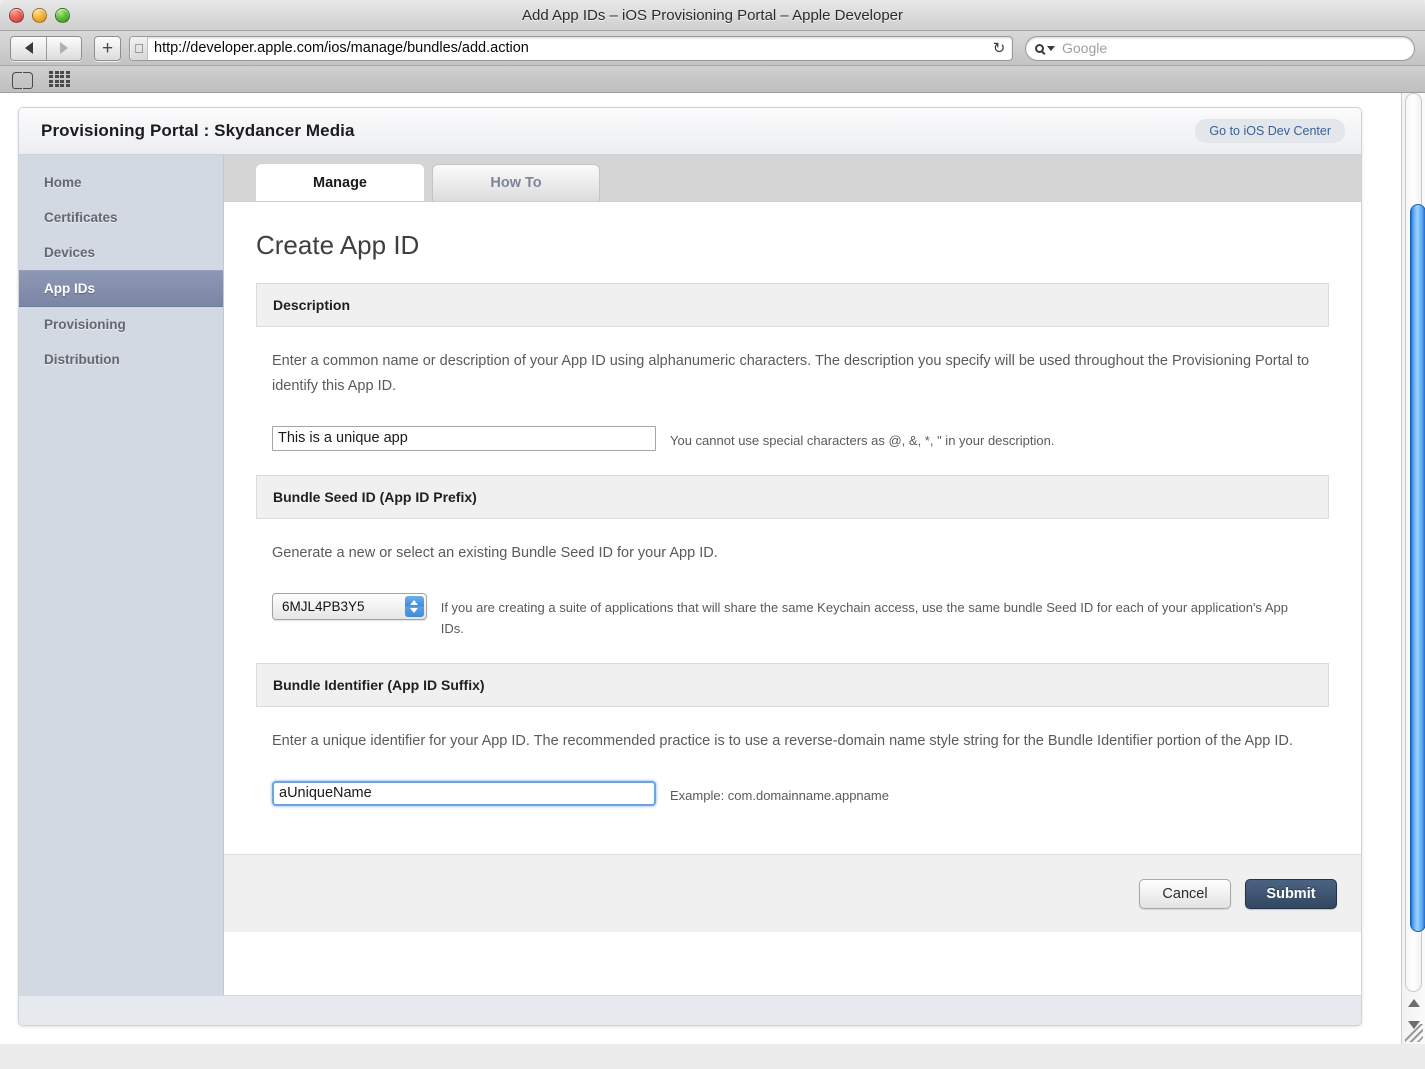  Describe the element at coordinates (690, 1010) in the screenshot. I see `portal-footer` at that location.